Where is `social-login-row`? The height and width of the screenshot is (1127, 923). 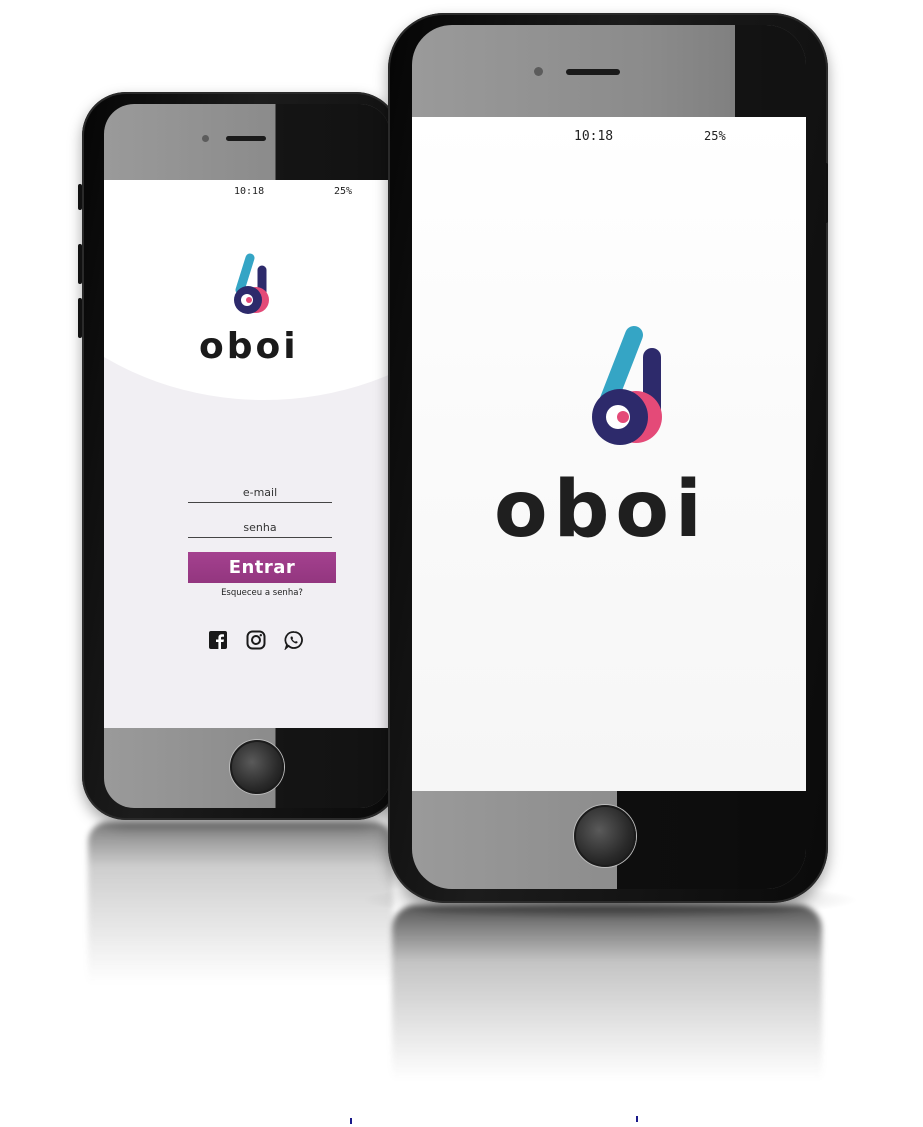 social-login-row is located at coordinates (263, 642).